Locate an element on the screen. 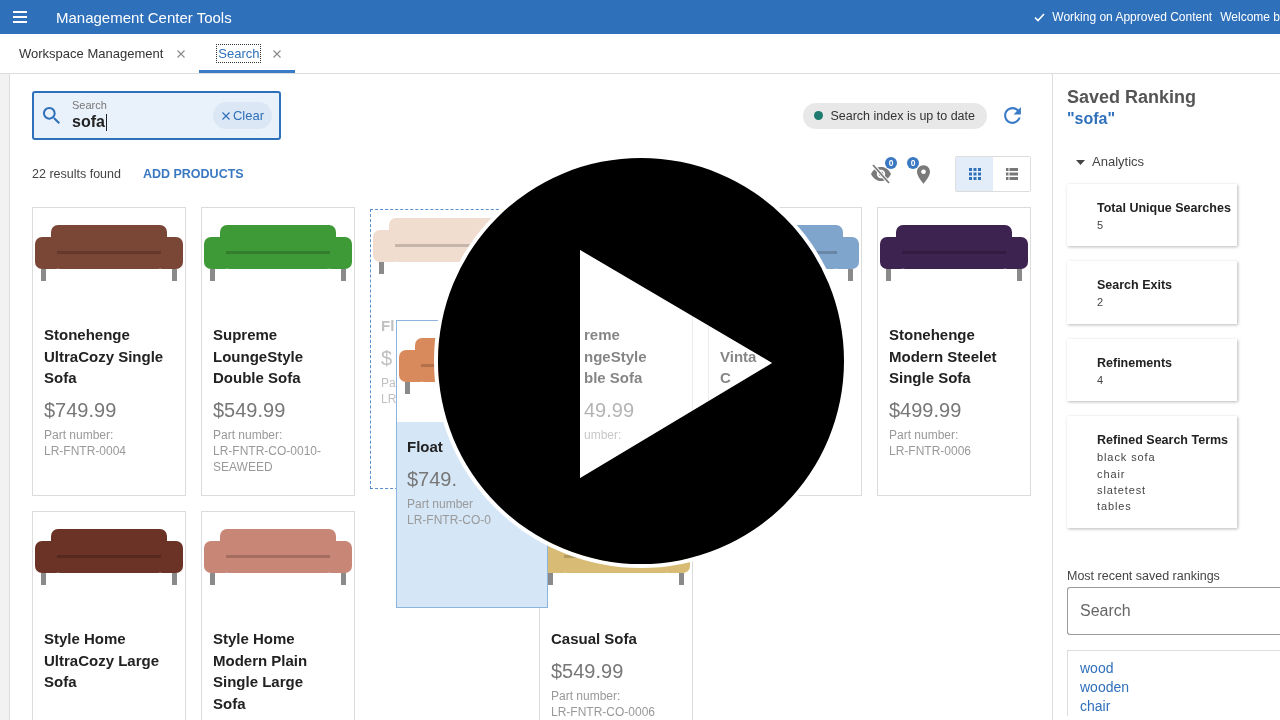  part-number: LR-FNTR-CO-0006 is located at coordinates (603, 711).